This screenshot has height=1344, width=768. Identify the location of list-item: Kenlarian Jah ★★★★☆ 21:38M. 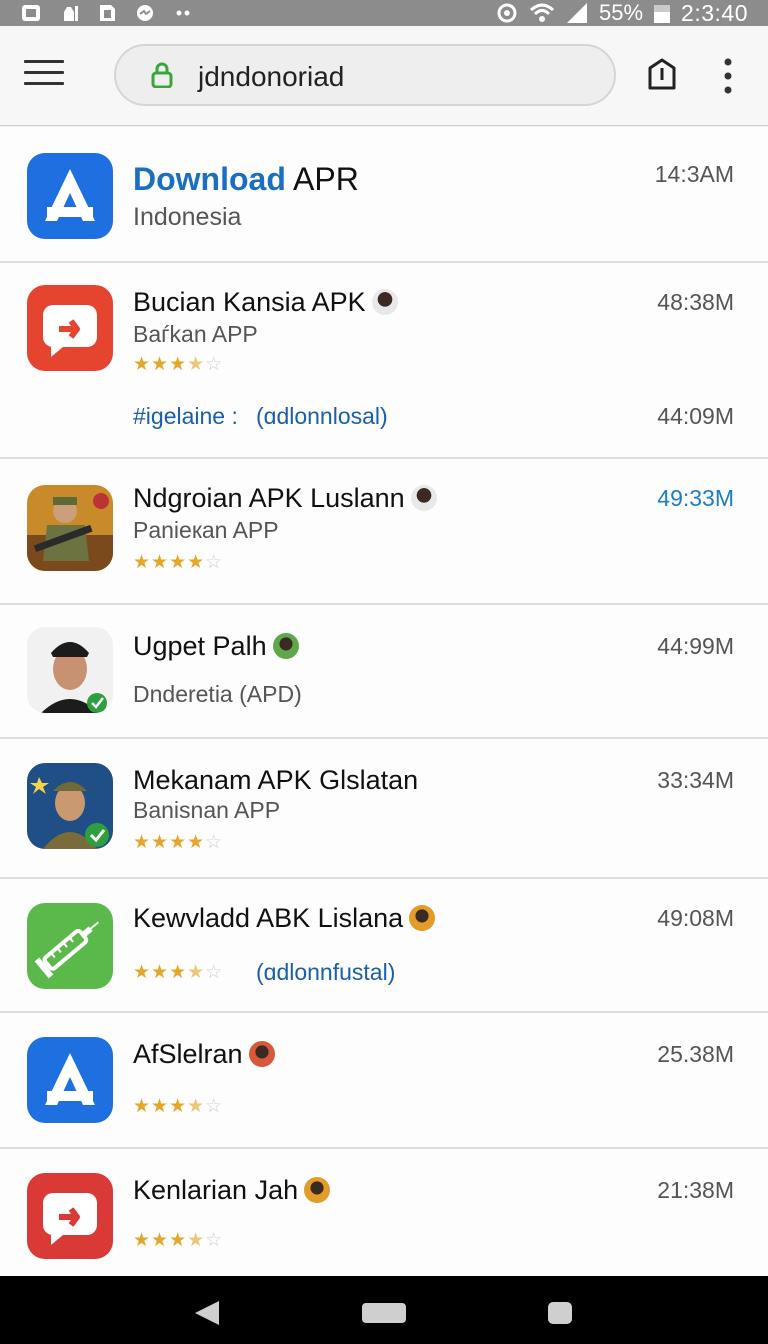
(384, 1212).